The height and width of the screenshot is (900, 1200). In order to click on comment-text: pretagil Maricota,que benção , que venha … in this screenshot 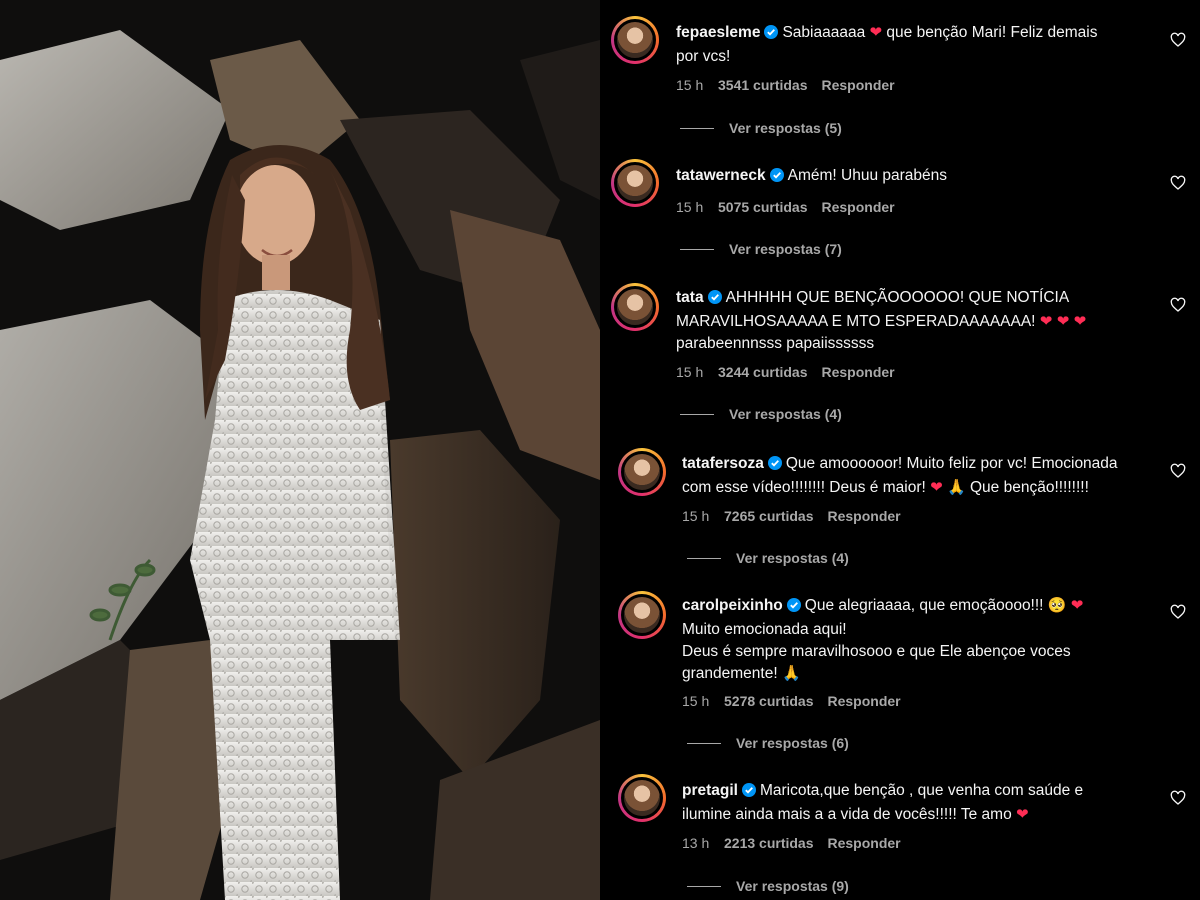, I will do `click(904, 803)`.